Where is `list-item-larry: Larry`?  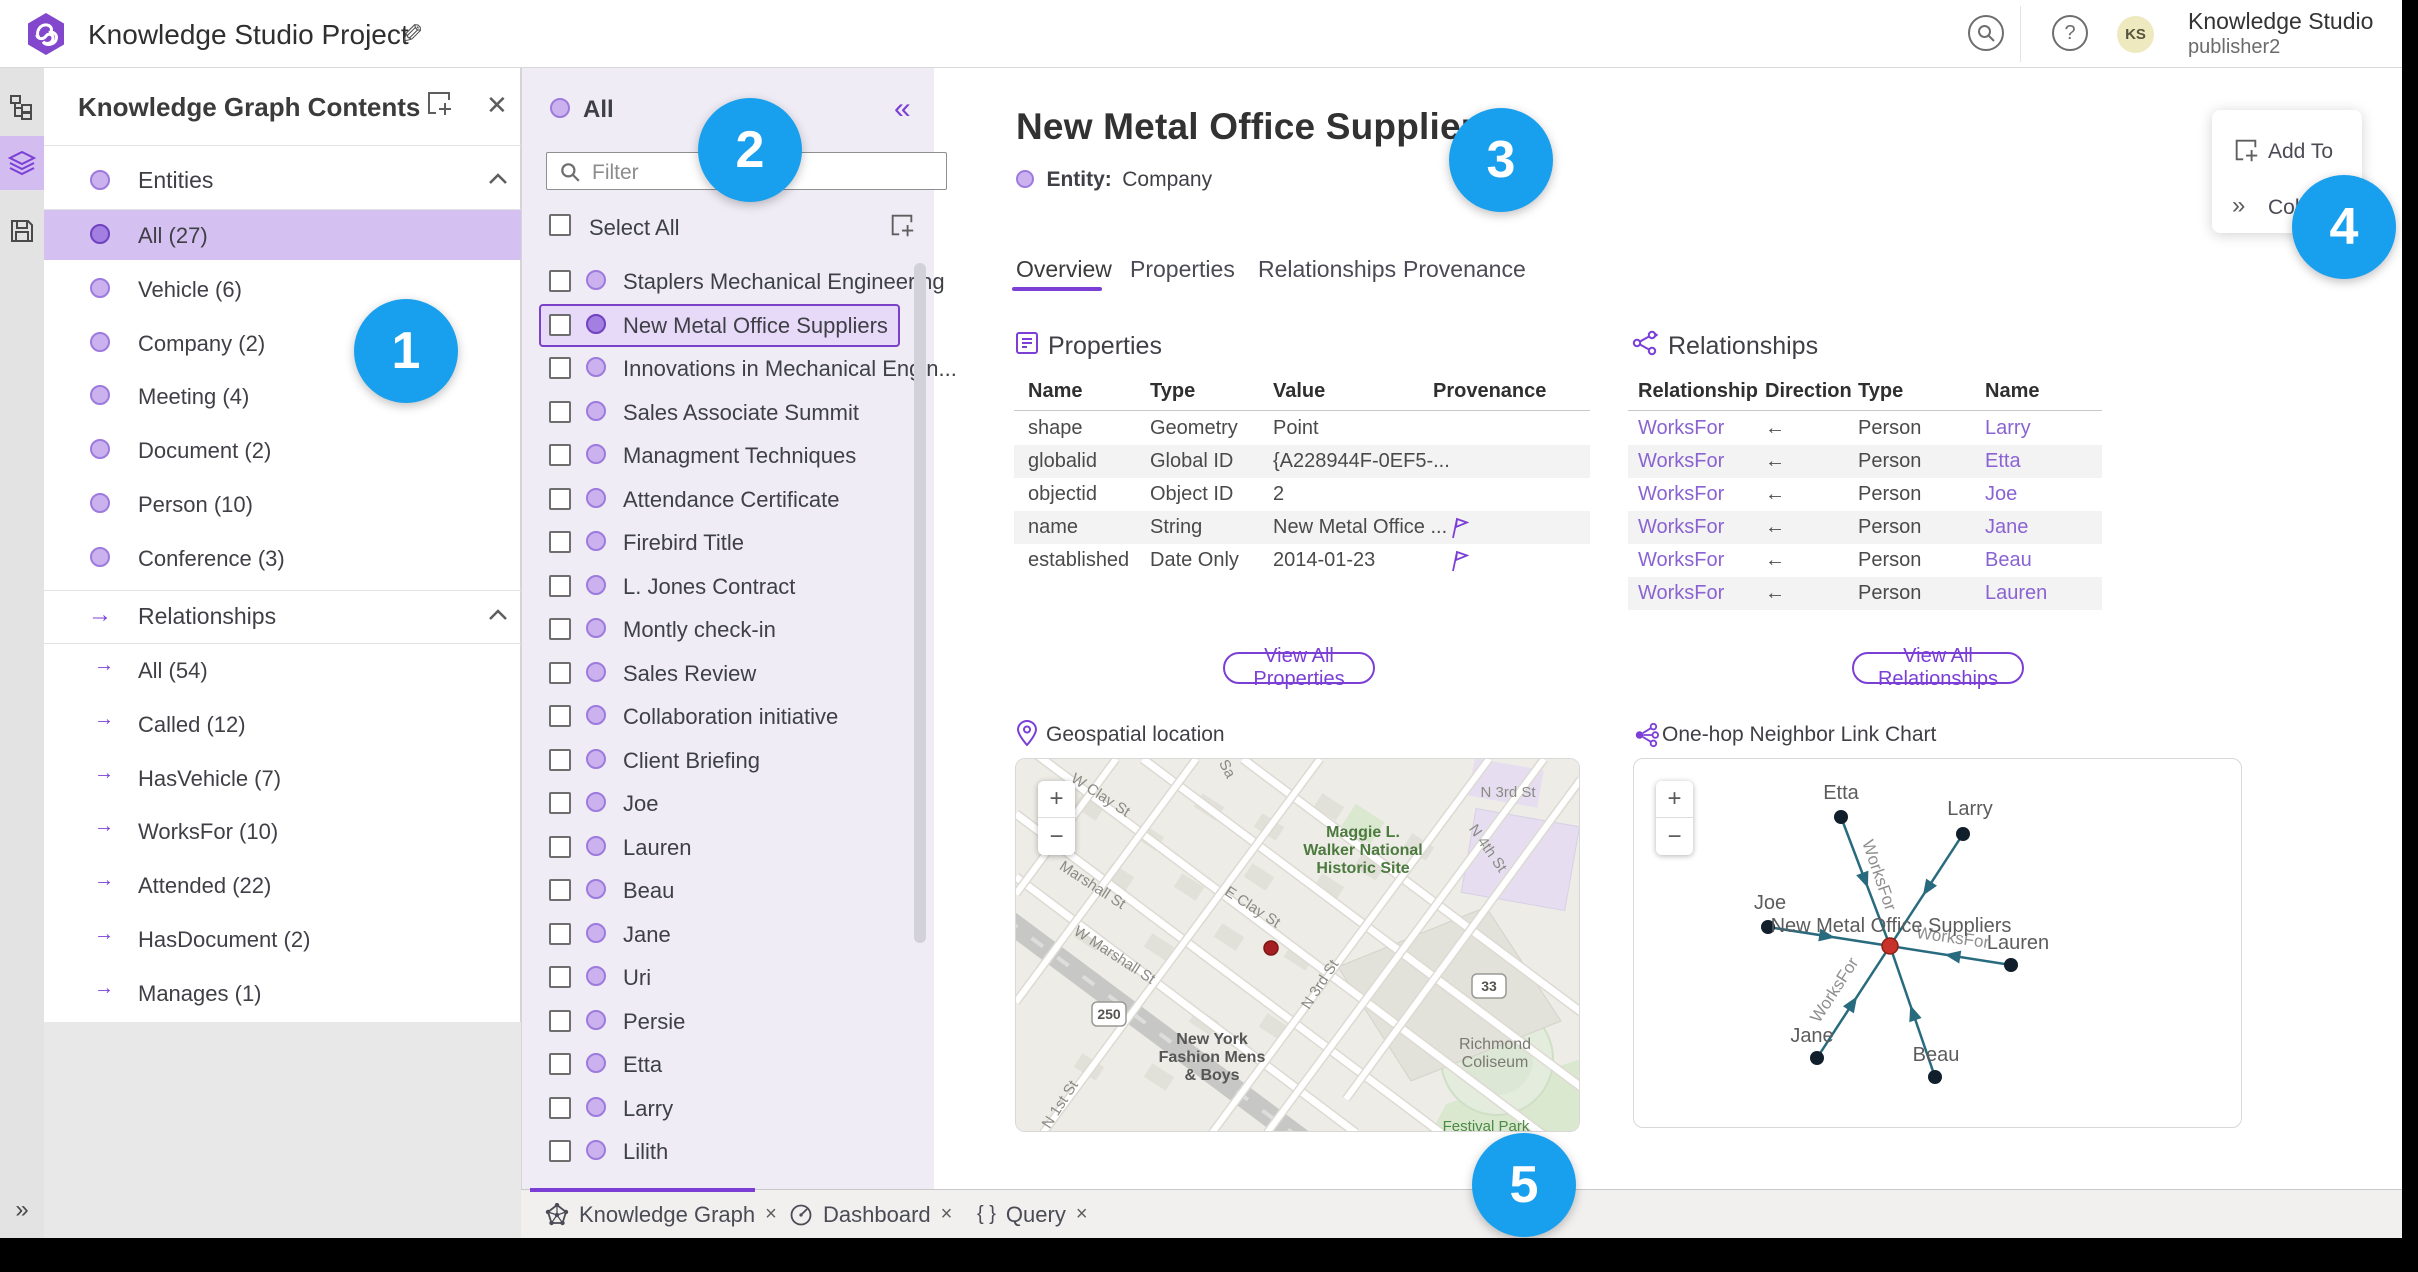
list-item-larry: Larry is located at coordinates (728, 1108).